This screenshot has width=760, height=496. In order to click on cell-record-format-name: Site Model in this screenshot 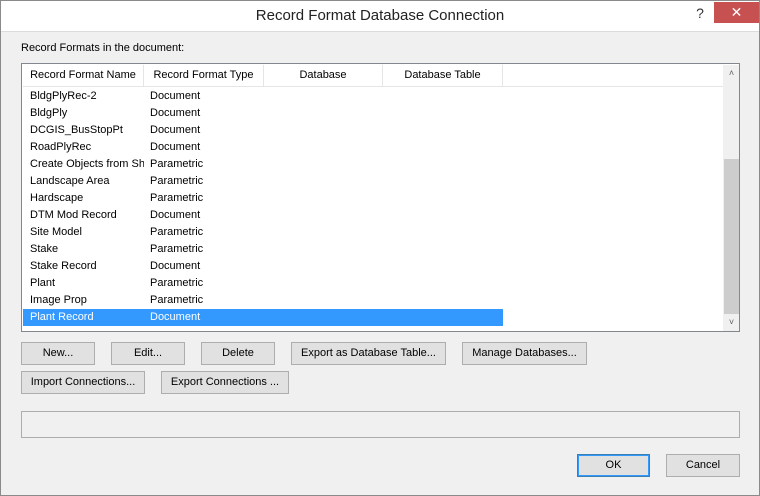, I will do `click(56, 232)`.